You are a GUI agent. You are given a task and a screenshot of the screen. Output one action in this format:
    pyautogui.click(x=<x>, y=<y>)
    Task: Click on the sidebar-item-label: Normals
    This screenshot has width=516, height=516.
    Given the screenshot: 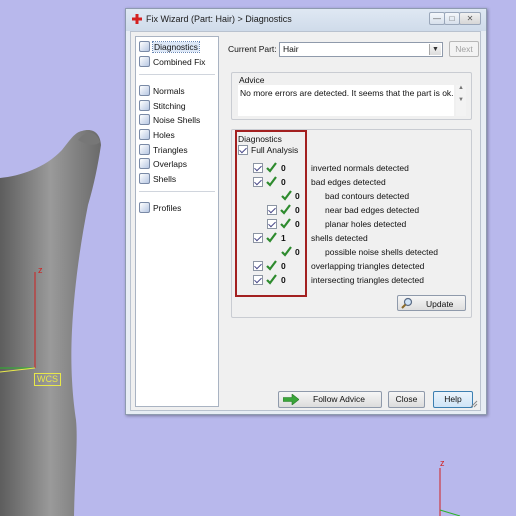 What is the action you would take?
    pyautogui.click(x=169, y=91)
    